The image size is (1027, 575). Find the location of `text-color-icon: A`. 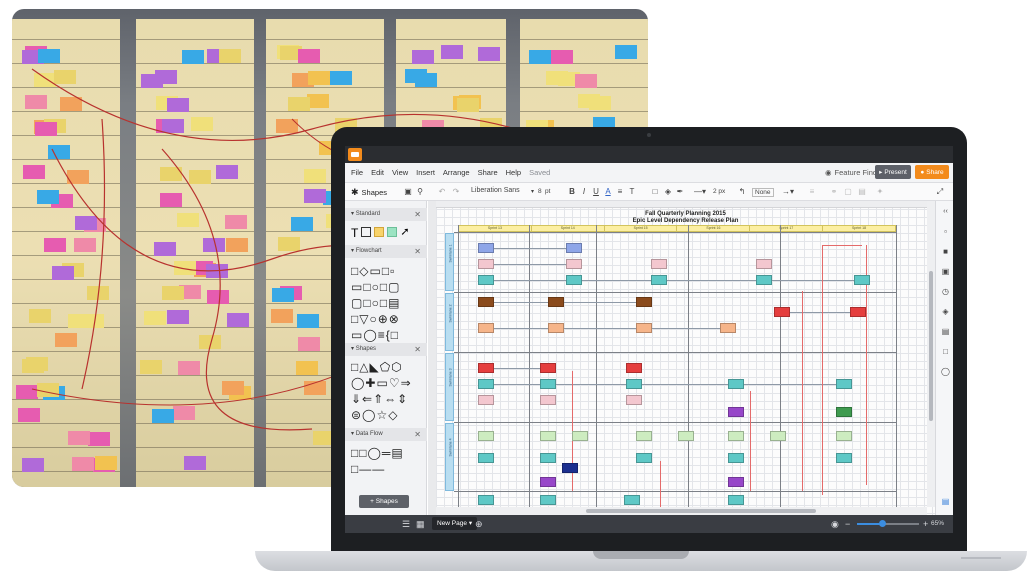

text-color-icon: A is located at coordinates (608, 191).